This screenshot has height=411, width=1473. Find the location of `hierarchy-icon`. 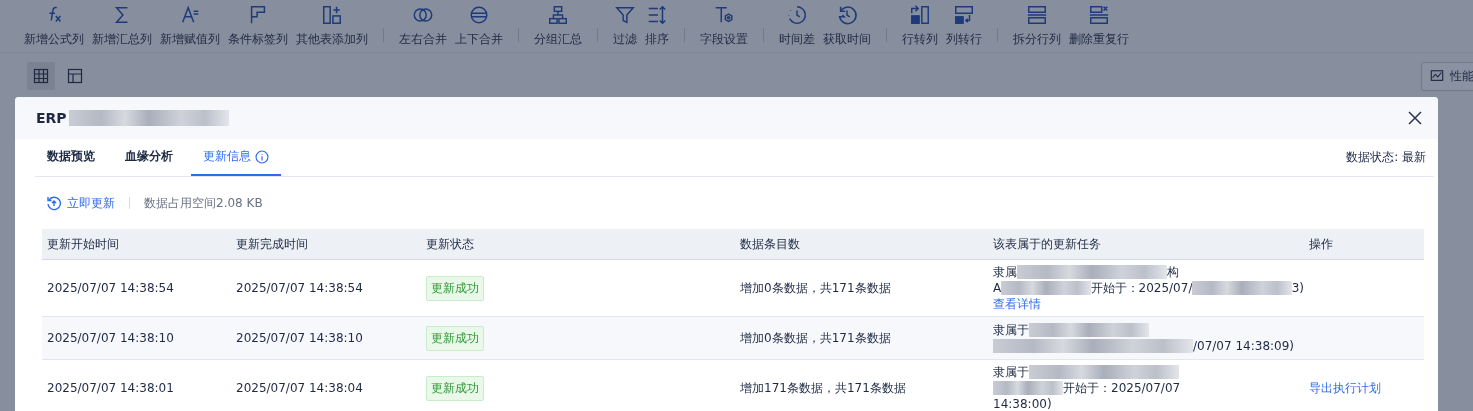

hierarchy-icon is located at coordinates (558, 15).